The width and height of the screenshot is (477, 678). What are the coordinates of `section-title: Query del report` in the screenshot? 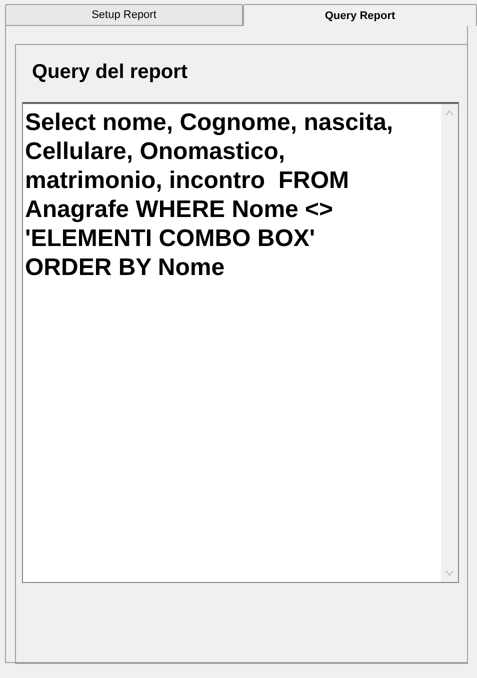 It's located at (110, 73).